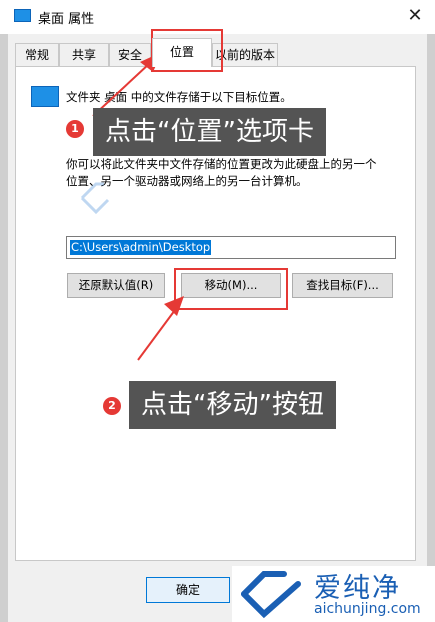 The height and width of the screenshot is (622, 435). What do you see at coordinates (138, 206) in the screenshot?
I see `annotation-arrows` at bounding box center [138, 206].